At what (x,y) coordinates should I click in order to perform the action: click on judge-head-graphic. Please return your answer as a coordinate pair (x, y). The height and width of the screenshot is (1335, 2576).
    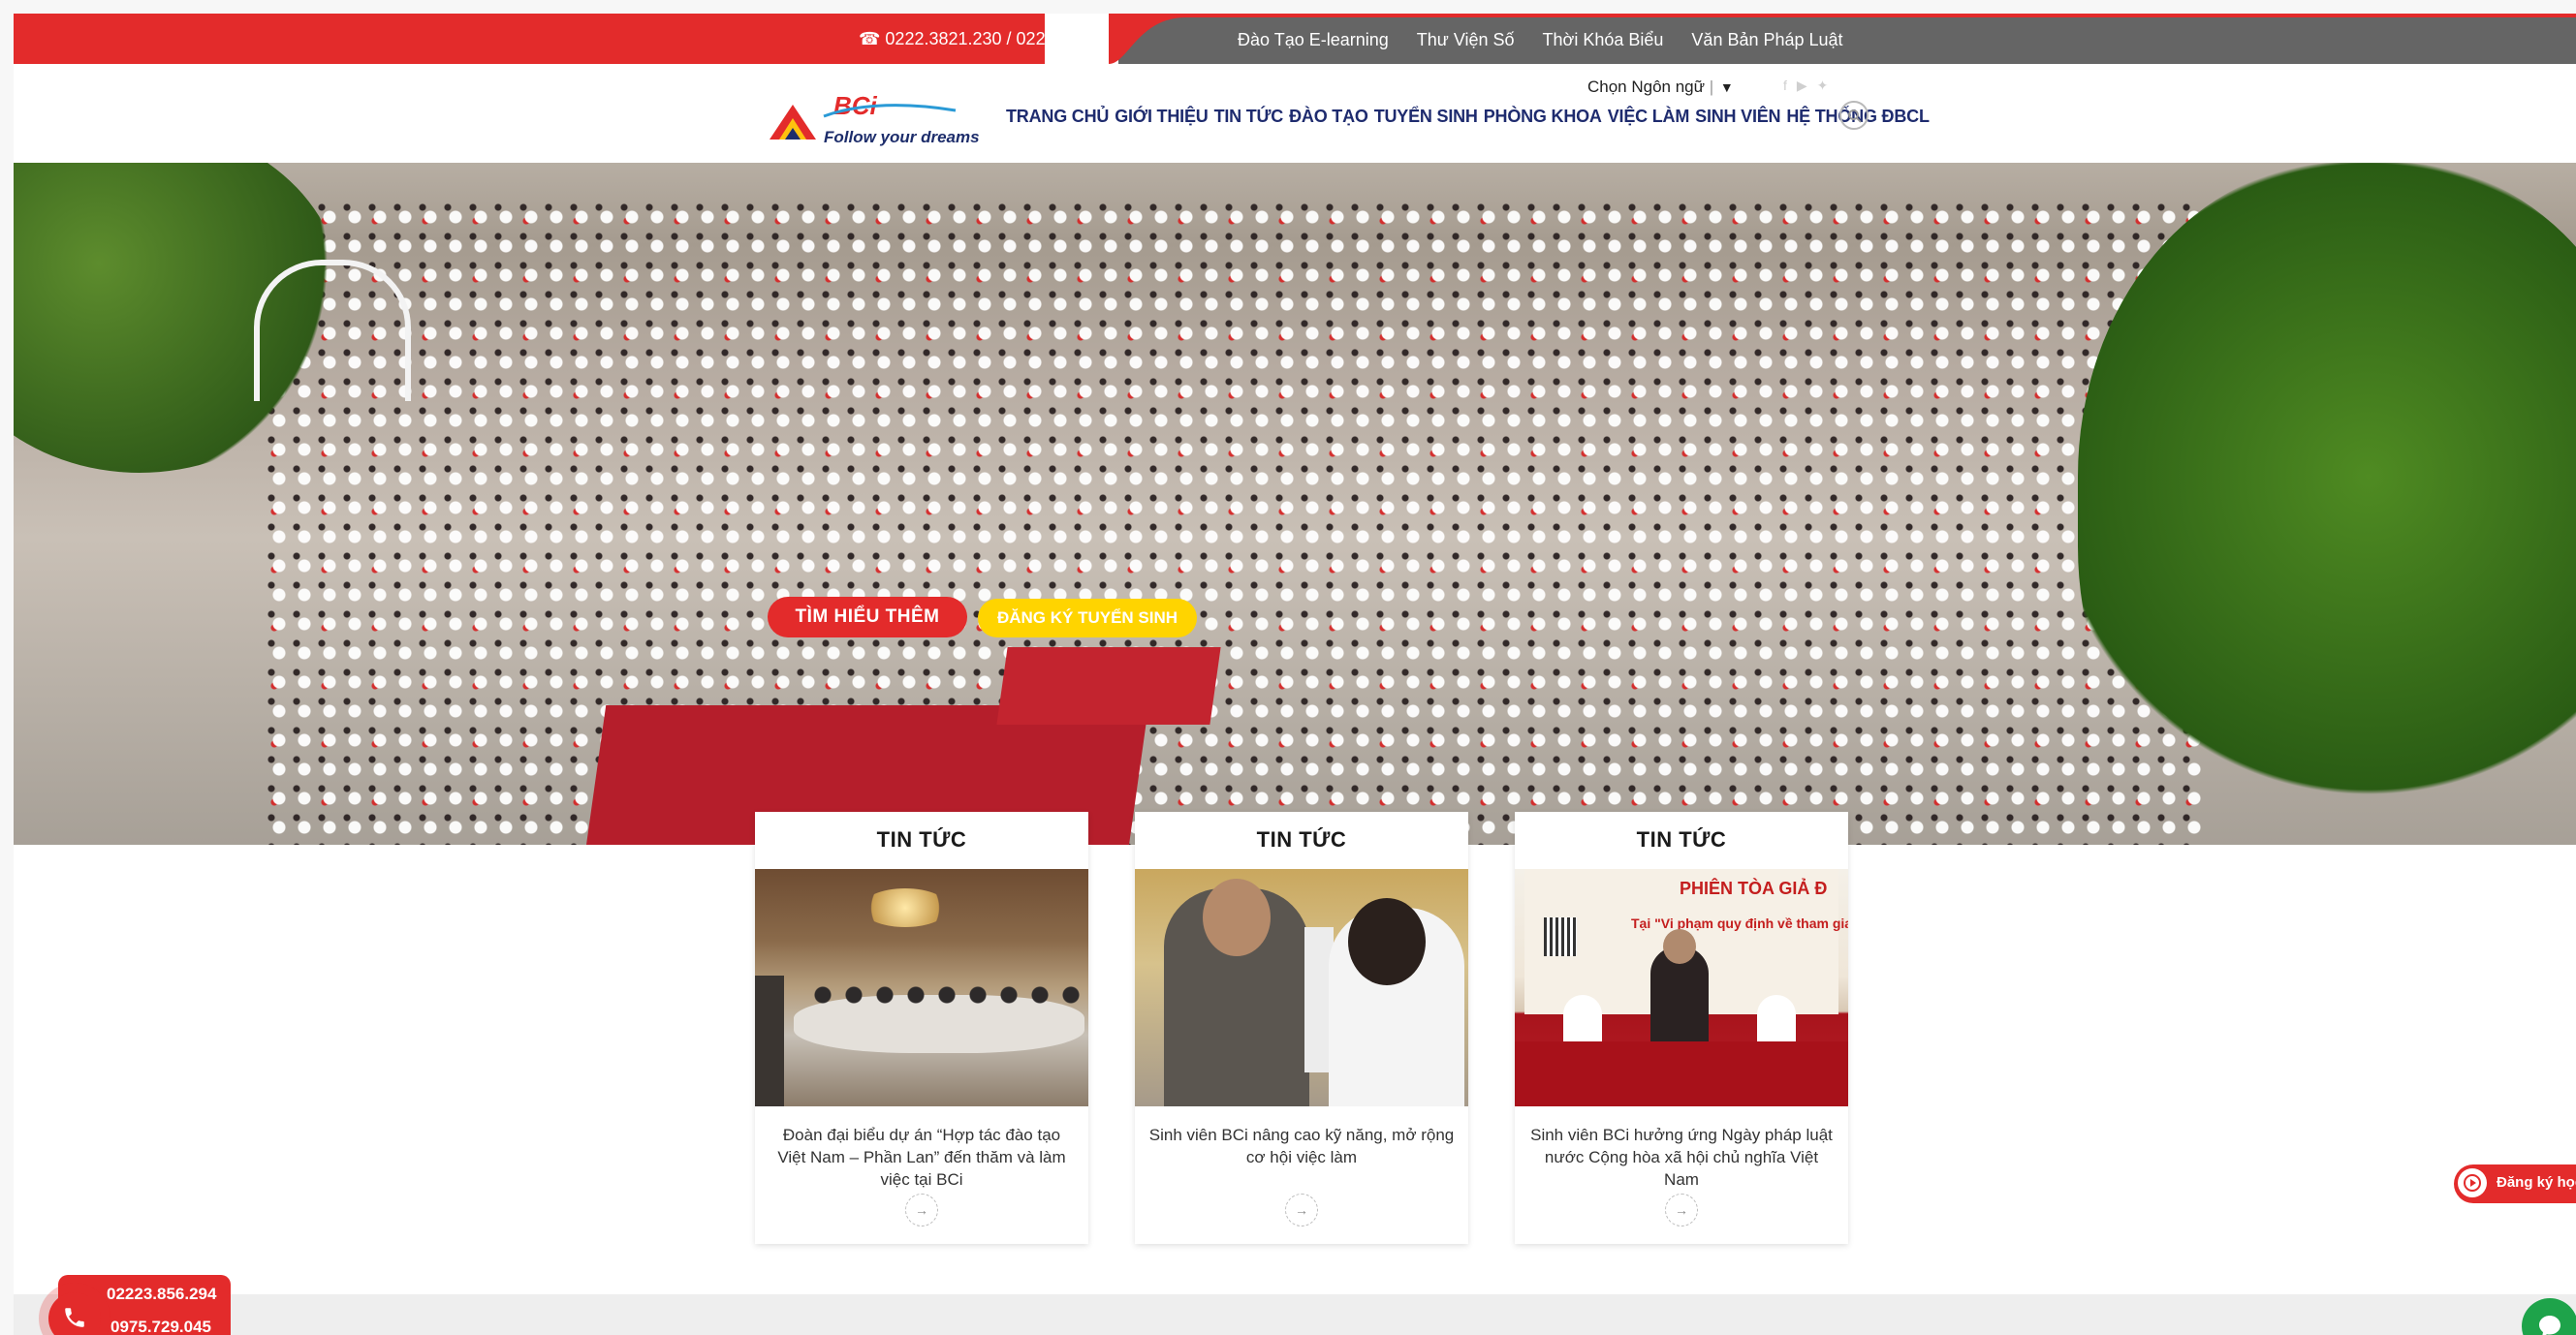
    Looking at the image, I should click on (1679, 946).